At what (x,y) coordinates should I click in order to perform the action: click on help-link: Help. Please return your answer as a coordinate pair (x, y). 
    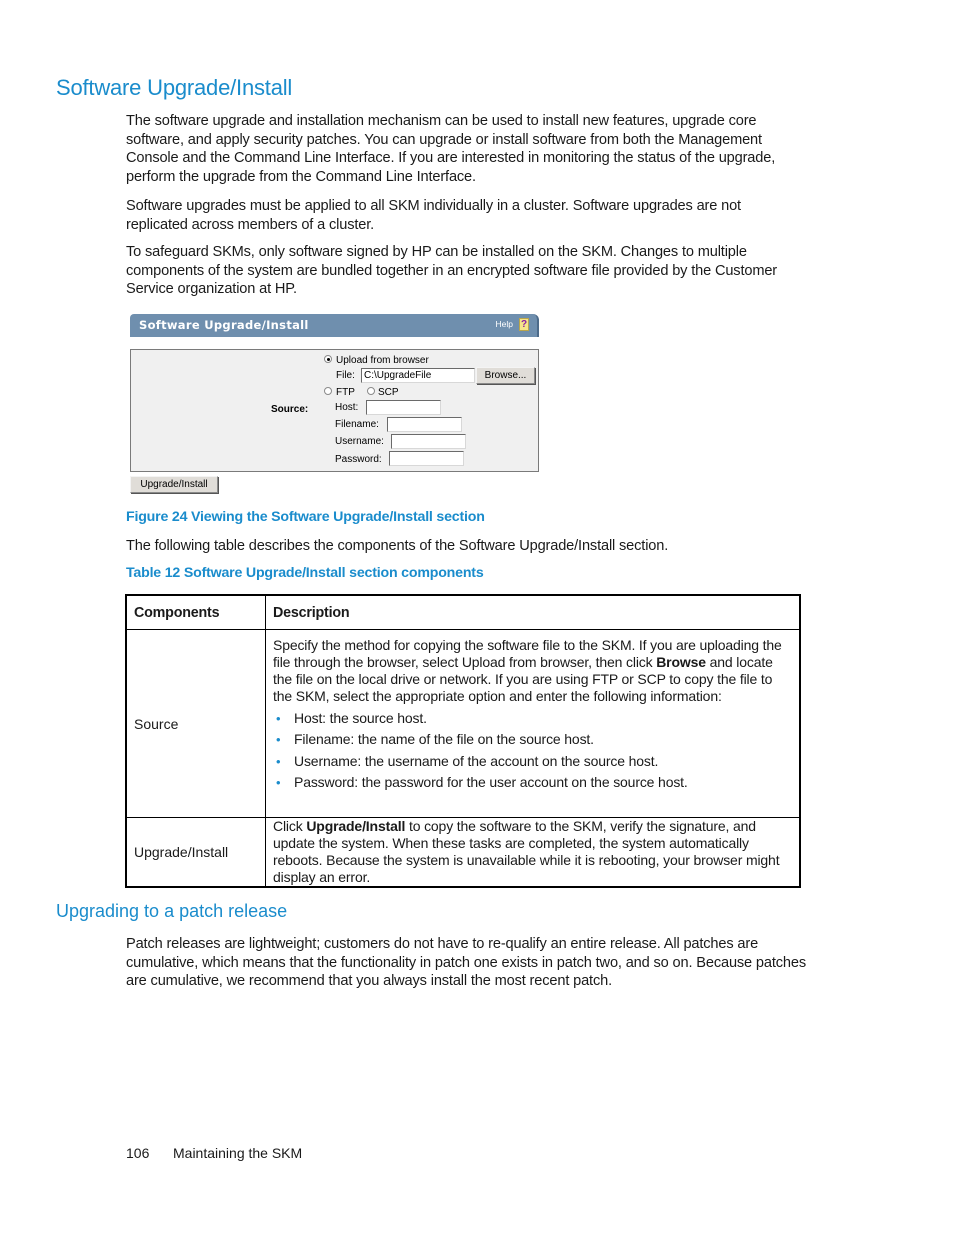
    Looking at the image, I should click on (504, 324).